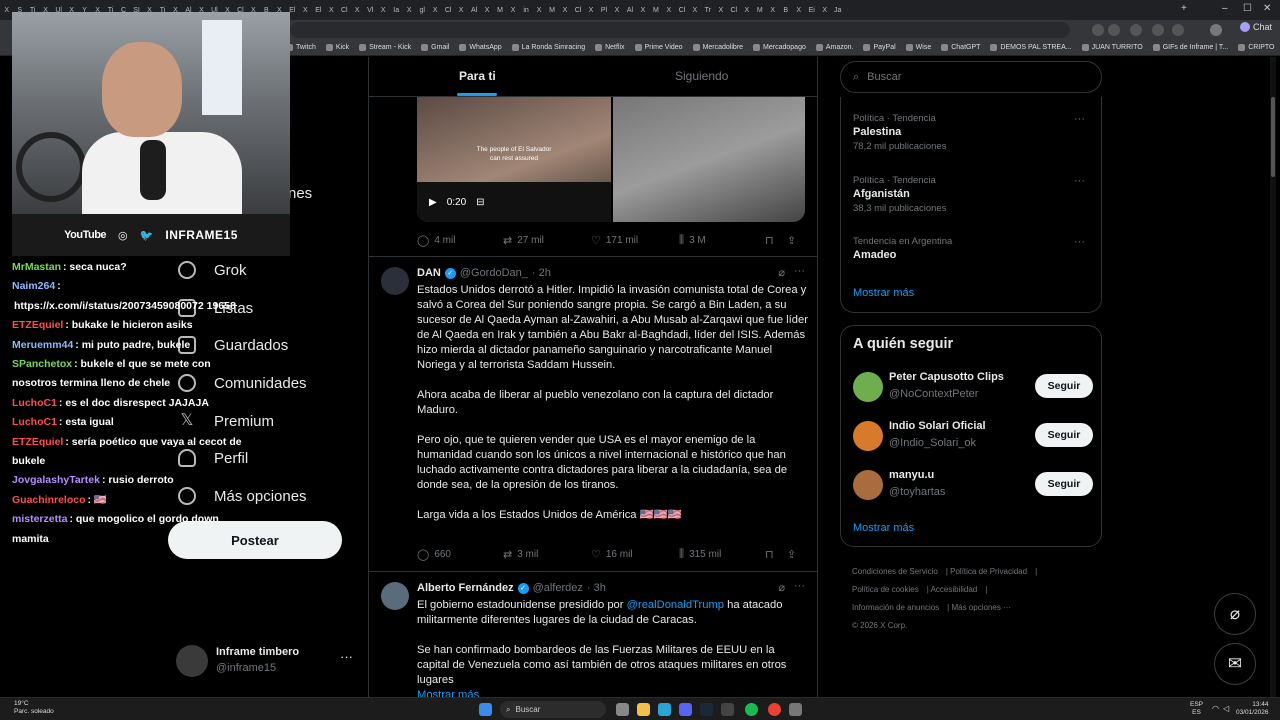  What do you see at coordinates (973, 248) in the screenshot?
I see `trend-item: Tendencia en Argentina Amadeo ···` at bounding box center [973, 248].